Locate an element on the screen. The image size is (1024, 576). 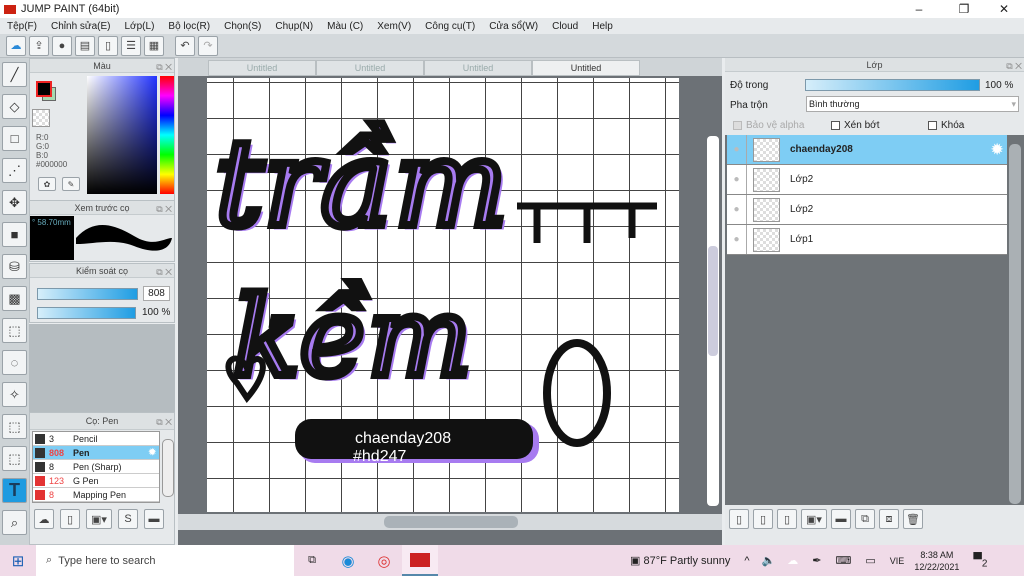
tab-untitled-1: Untitled is located at coordinates (262, 68).